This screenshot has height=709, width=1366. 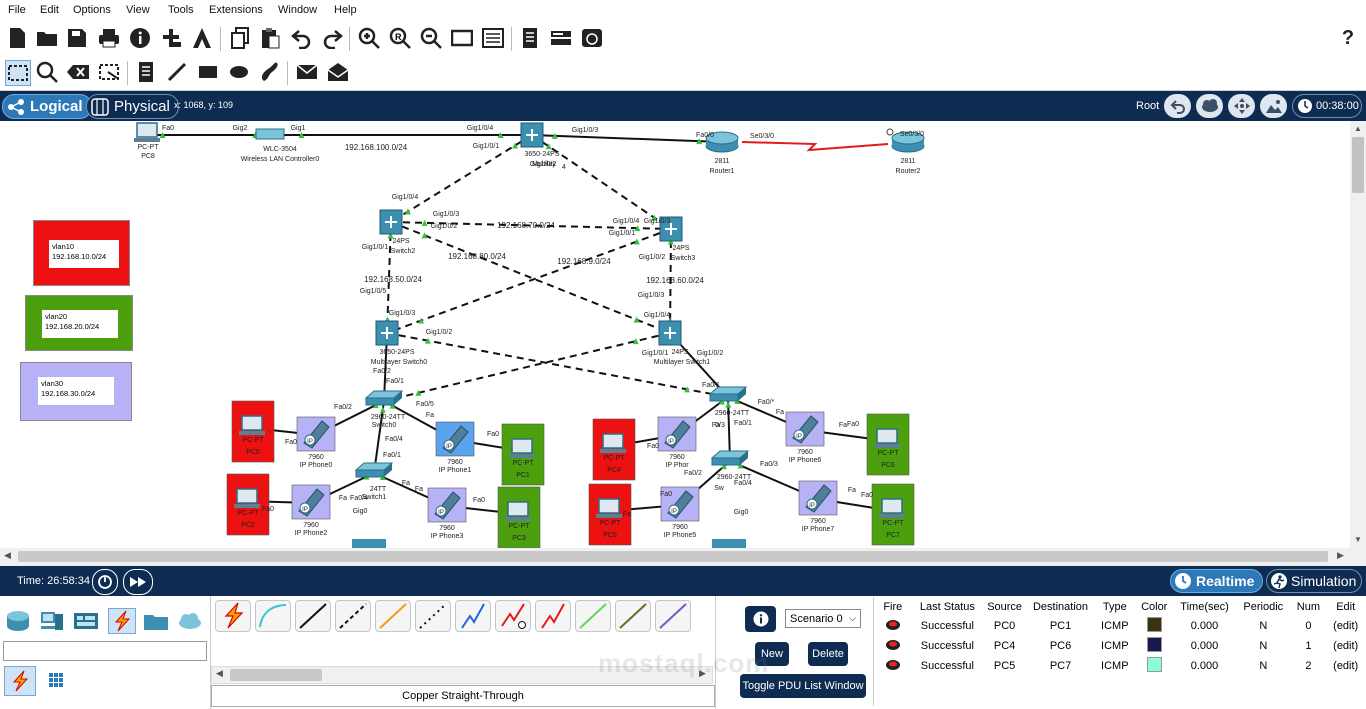 What do you see at coordinates (79, 323) in the screenshot?
I see `vlan20-note: vlan20 192.168.20.0/24` at bounding box center [79, 323].